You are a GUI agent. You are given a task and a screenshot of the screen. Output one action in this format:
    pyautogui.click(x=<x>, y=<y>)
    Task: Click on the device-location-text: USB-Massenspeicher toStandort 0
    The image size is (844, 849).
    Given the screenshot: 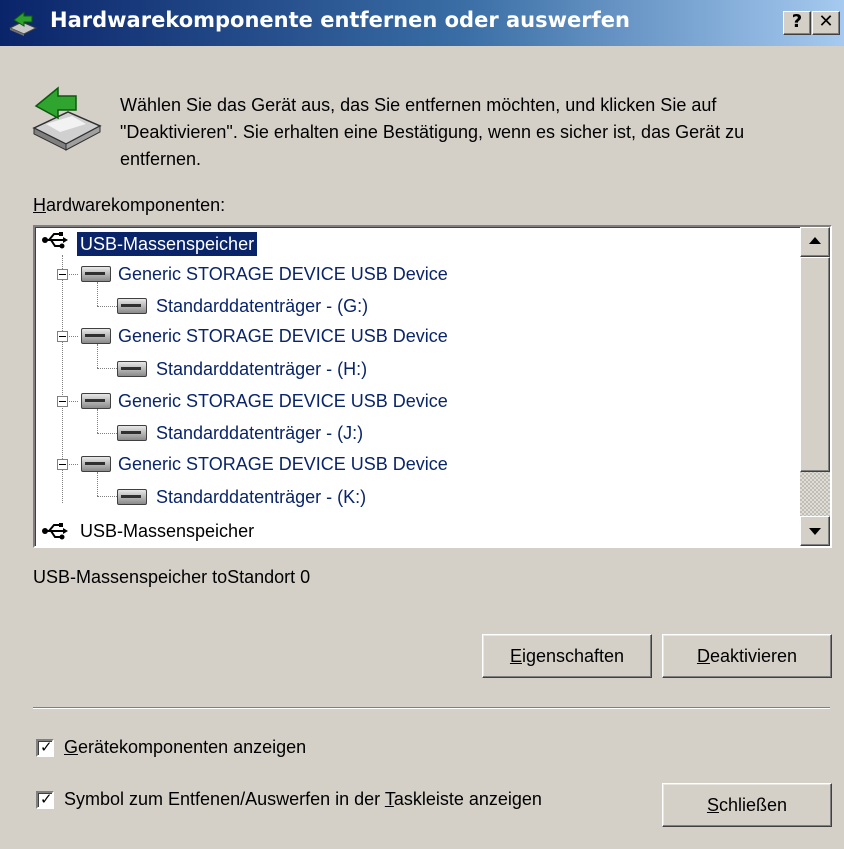 What is the action you would take?
    pyautogui.click(x=172, y=577)
    